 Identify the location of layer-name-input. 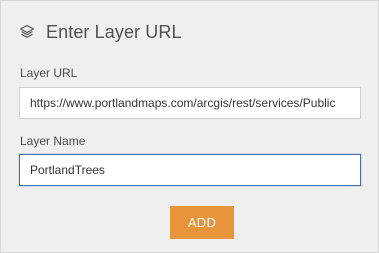
(190, 170).